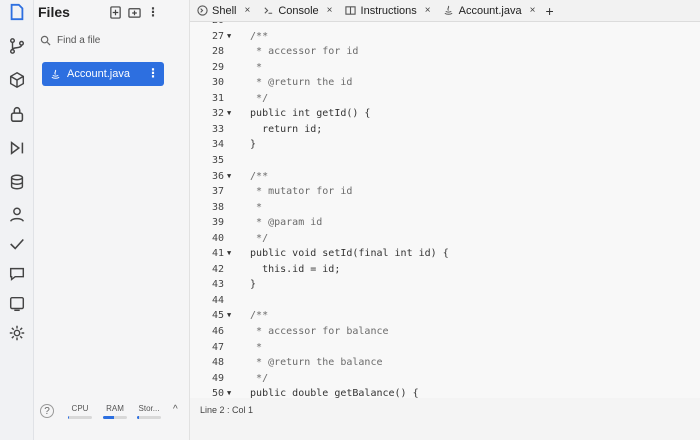 The width and height of the screenshot is (700, 440). What do you see at coordinates (98, 74) in the screenshot?
I see `file-item-label: Account.java` at bounding box center [98, 74].